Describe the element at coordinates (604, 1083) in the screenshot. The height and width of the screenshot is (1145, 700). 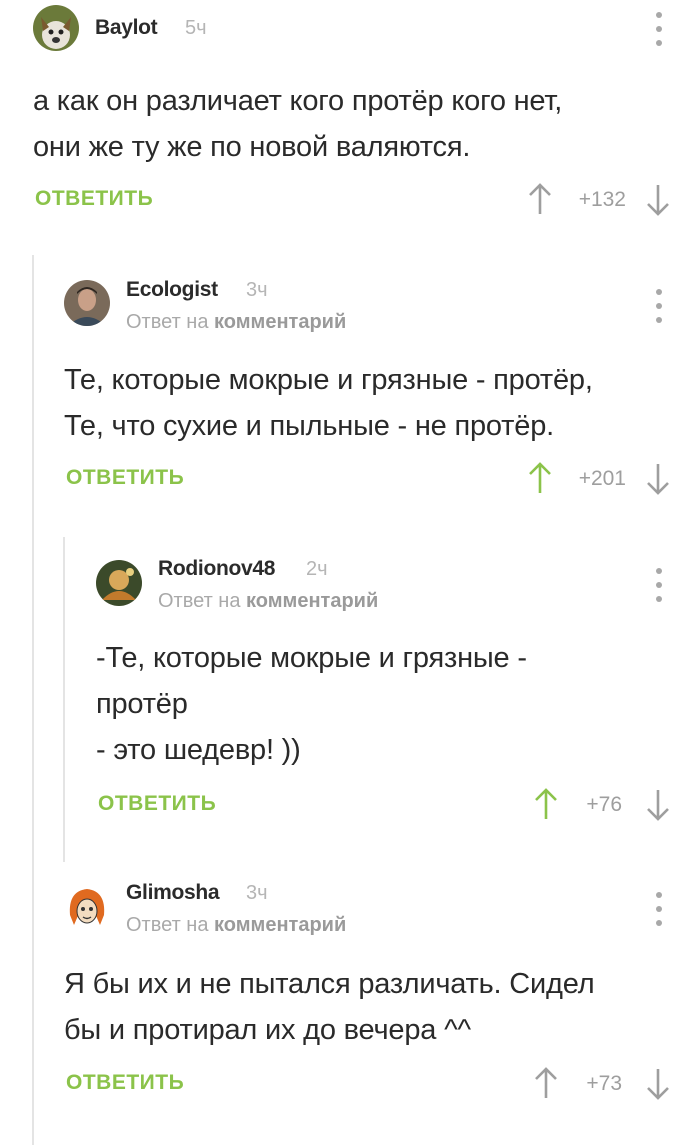
I see `rating: +73` at that location.